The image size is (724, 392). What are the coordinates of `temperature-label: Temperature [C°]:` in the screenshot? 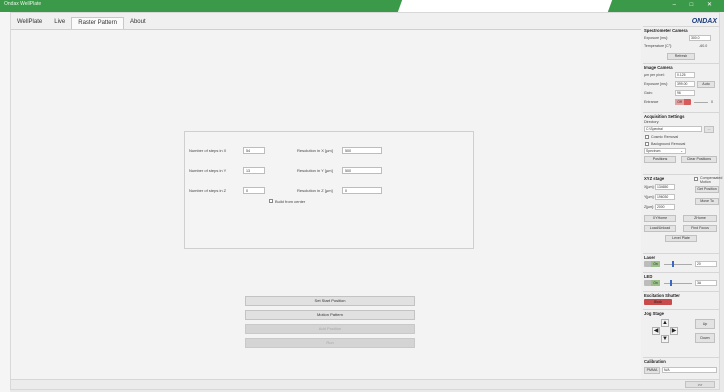 It's located at (658, 46).